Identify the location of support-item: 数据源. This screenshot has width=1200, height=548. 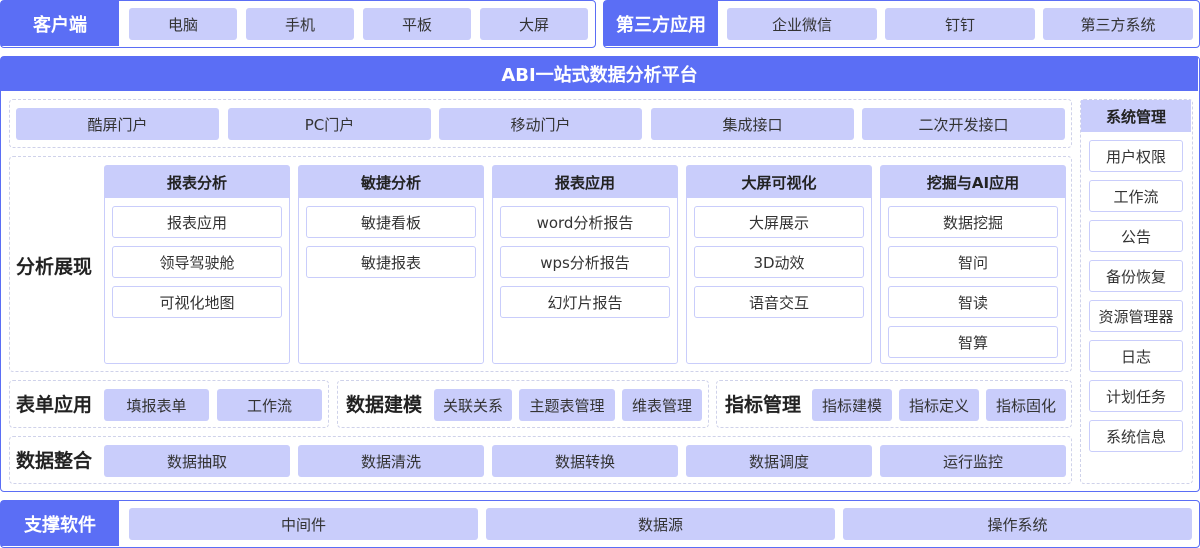
(660, 524).